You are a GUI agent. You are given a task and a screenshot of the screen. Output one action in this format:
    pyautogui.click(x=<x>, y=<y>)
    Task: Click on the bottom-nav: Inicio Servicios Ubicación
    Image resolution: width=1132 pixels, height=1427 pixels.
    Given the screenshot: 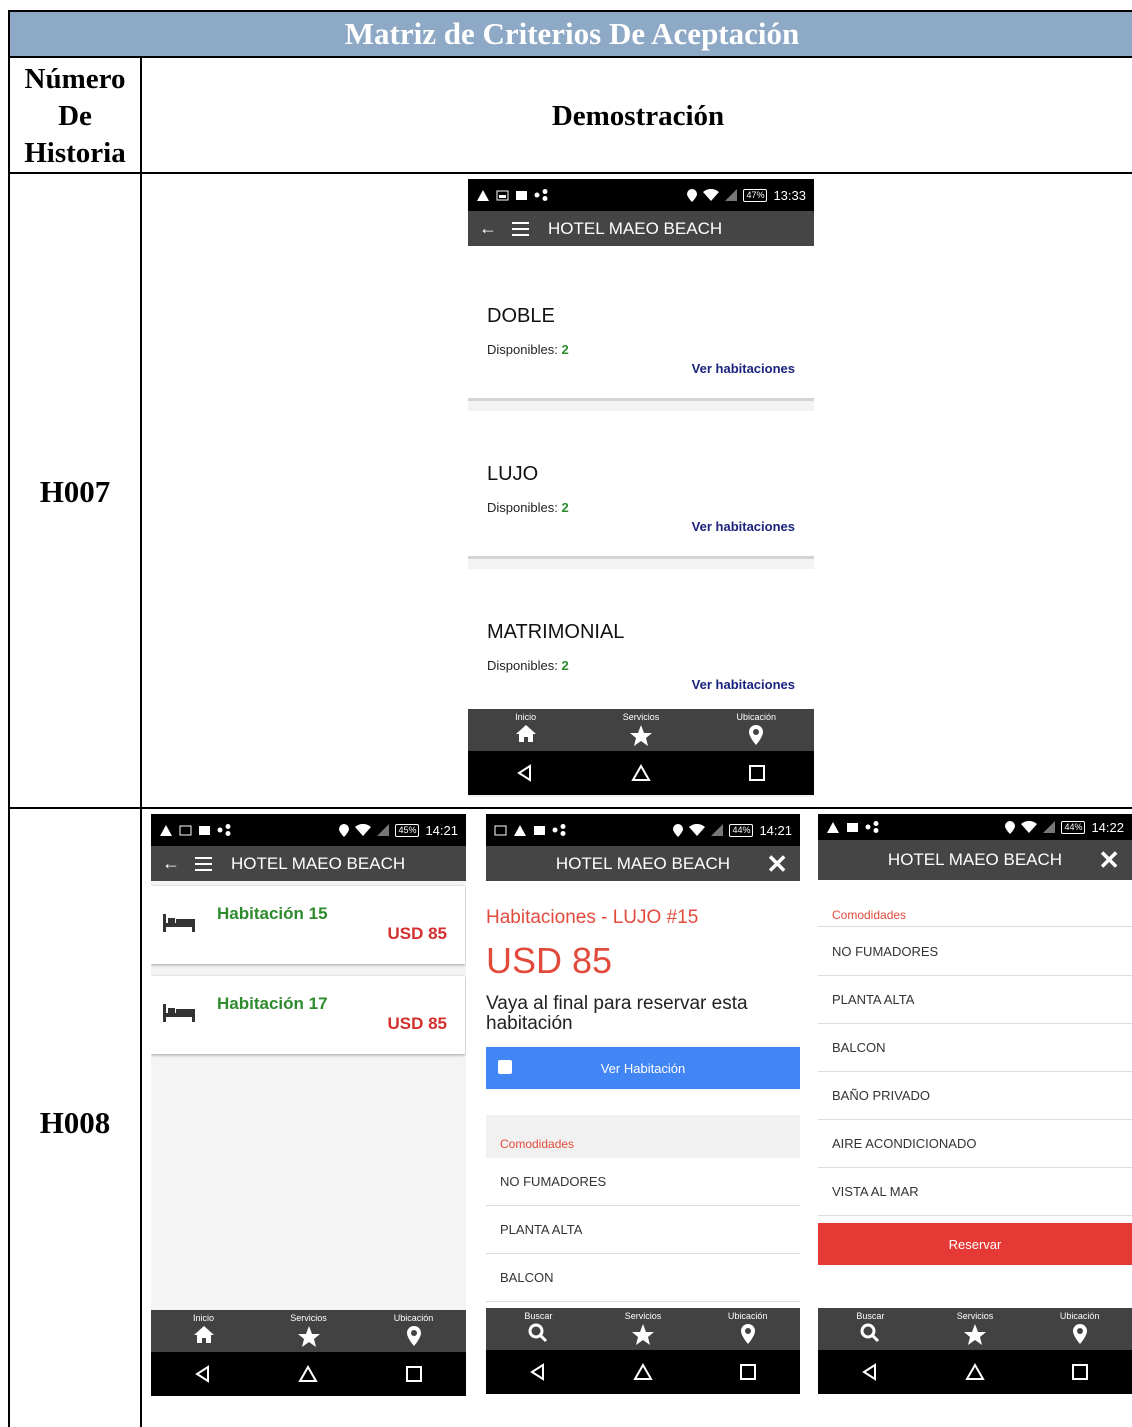 What is the action you would take?
    pyautogui.click(x=308, y=1331)
    